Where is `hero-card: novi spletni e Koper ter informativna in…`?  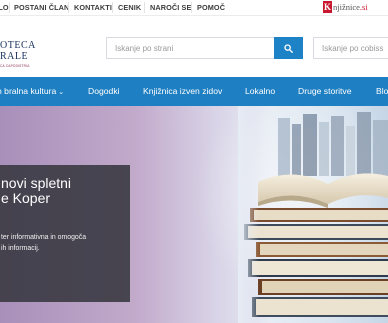 hero-card: novi spletni e Koper ter informativna in… is located at coordinates (65, 233).